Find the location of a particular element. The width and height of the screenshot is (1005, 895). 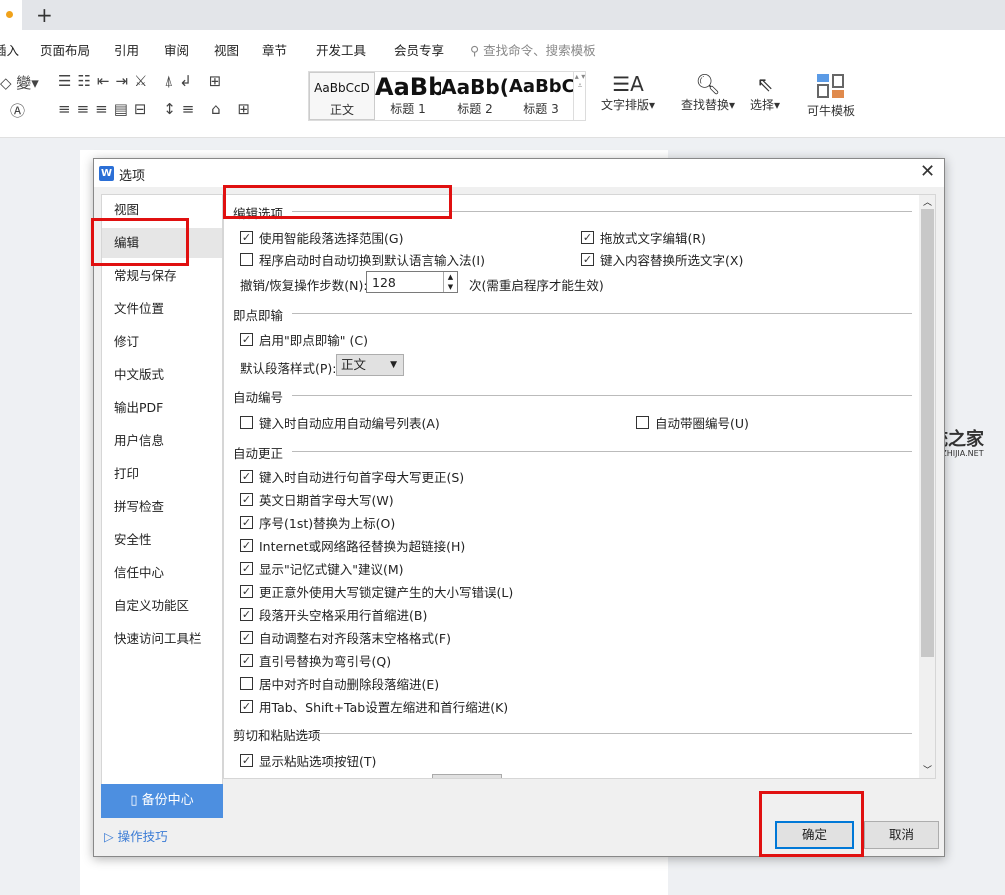

select-button: ⇖ 选择▾ is located at coordinates (765, 92).